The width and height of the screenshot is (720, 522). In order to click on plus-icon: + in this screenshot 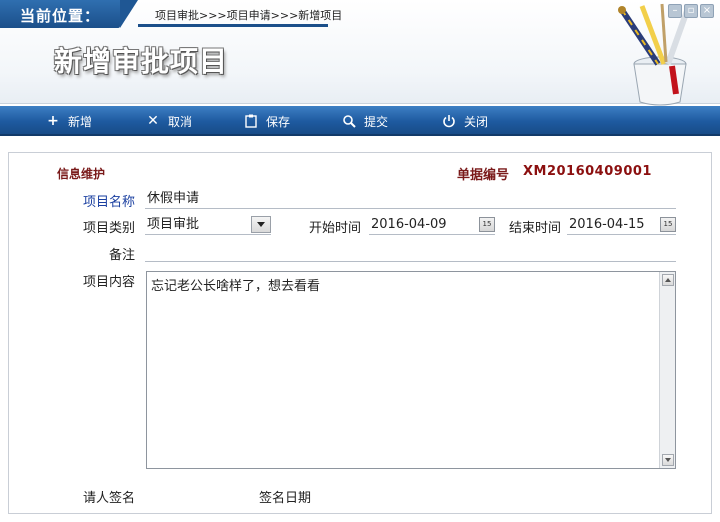, I will do `click(53, 121)`.